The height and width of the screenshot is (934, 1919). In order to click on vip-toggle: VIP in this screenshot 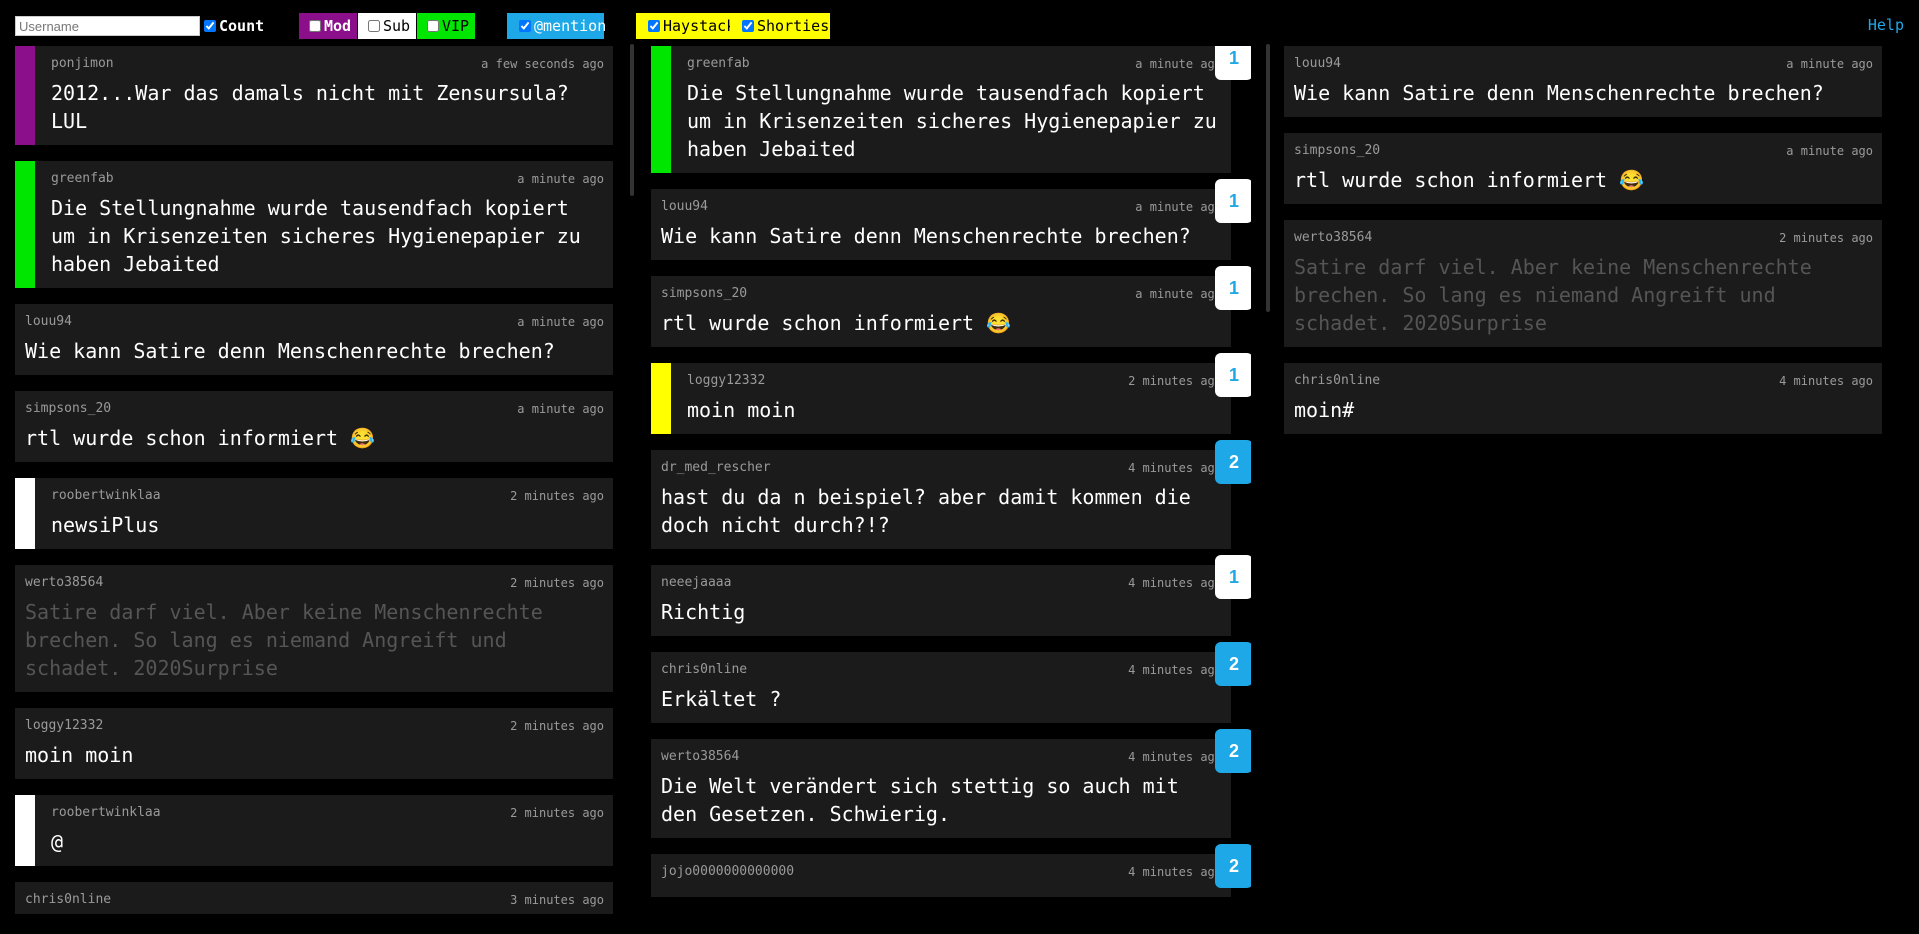, I will do `click(446, 26)`.